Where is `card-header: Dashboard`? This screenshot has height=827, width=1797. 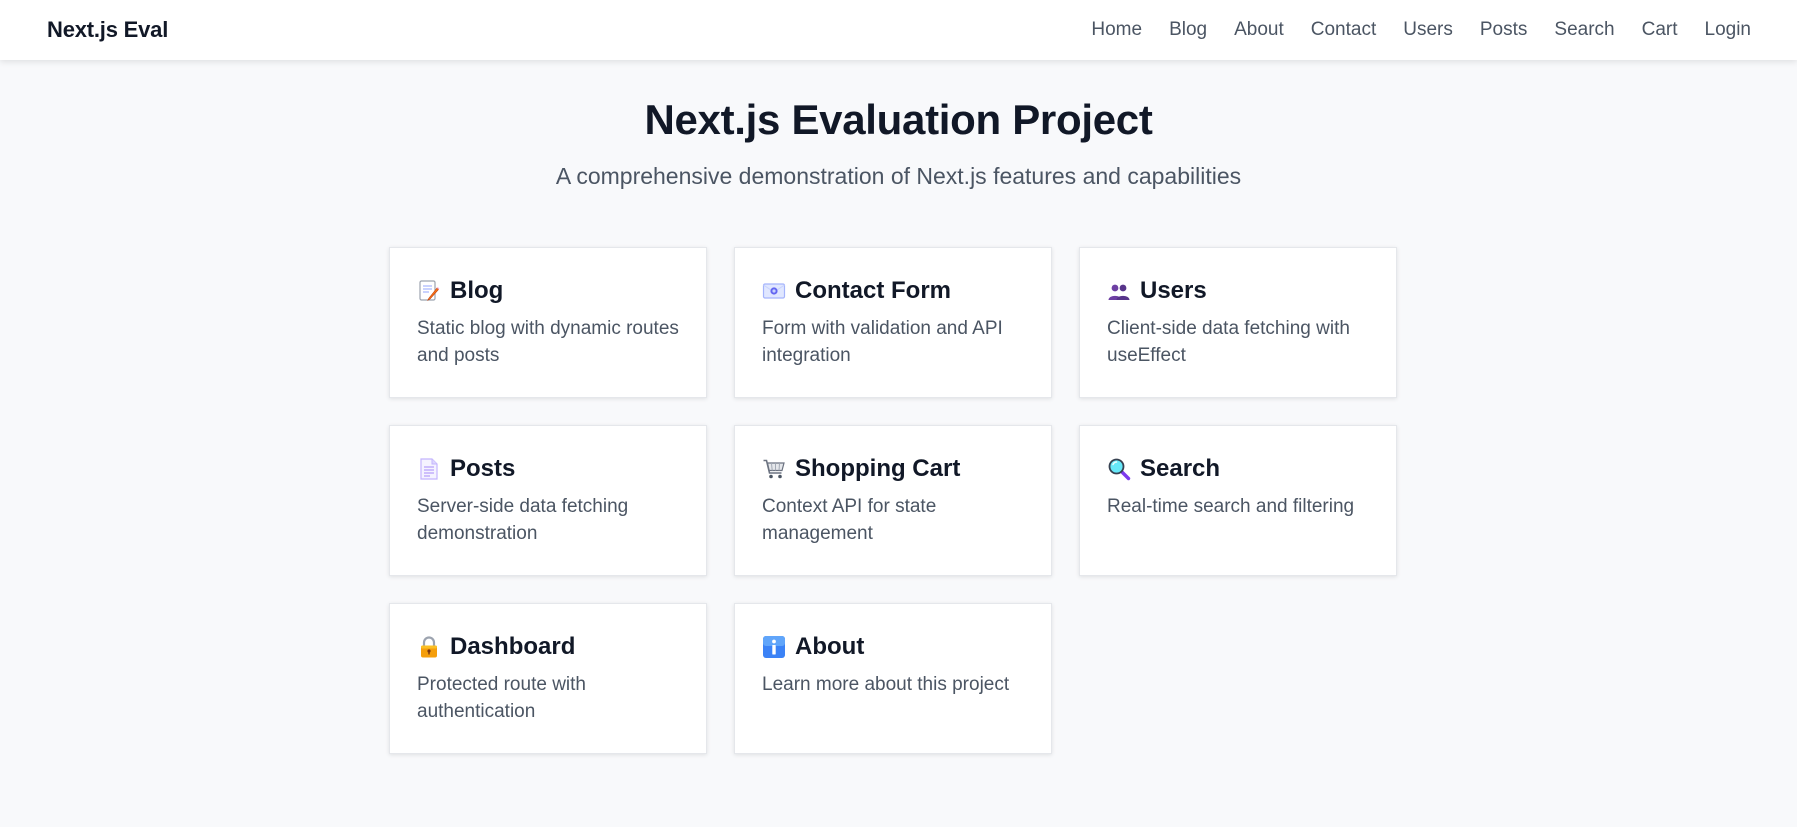
card-header: Dashboard is located at coordinates (548, 647).